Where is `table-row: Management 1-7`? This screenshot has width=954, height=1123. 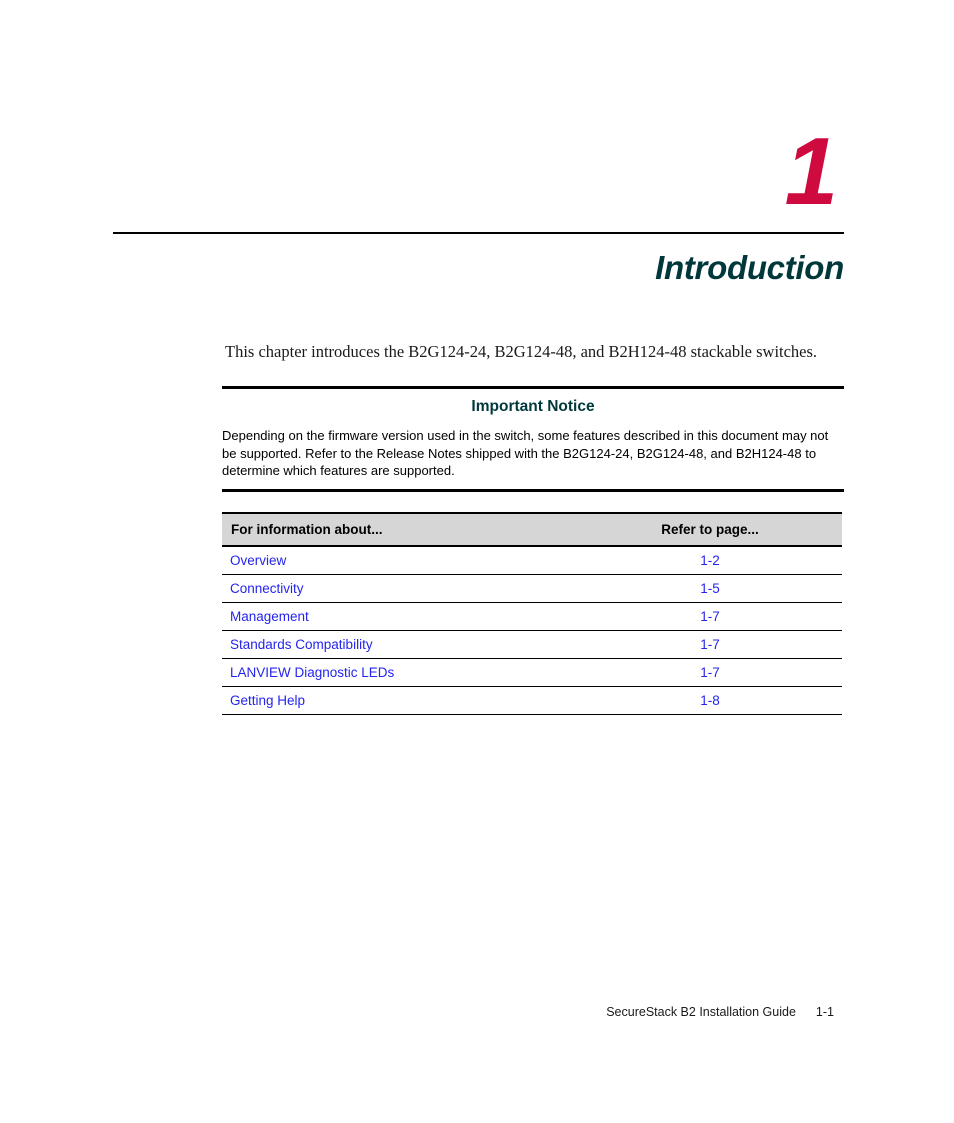
table-row: Management 1-7 is located at coordinates (532, 616).